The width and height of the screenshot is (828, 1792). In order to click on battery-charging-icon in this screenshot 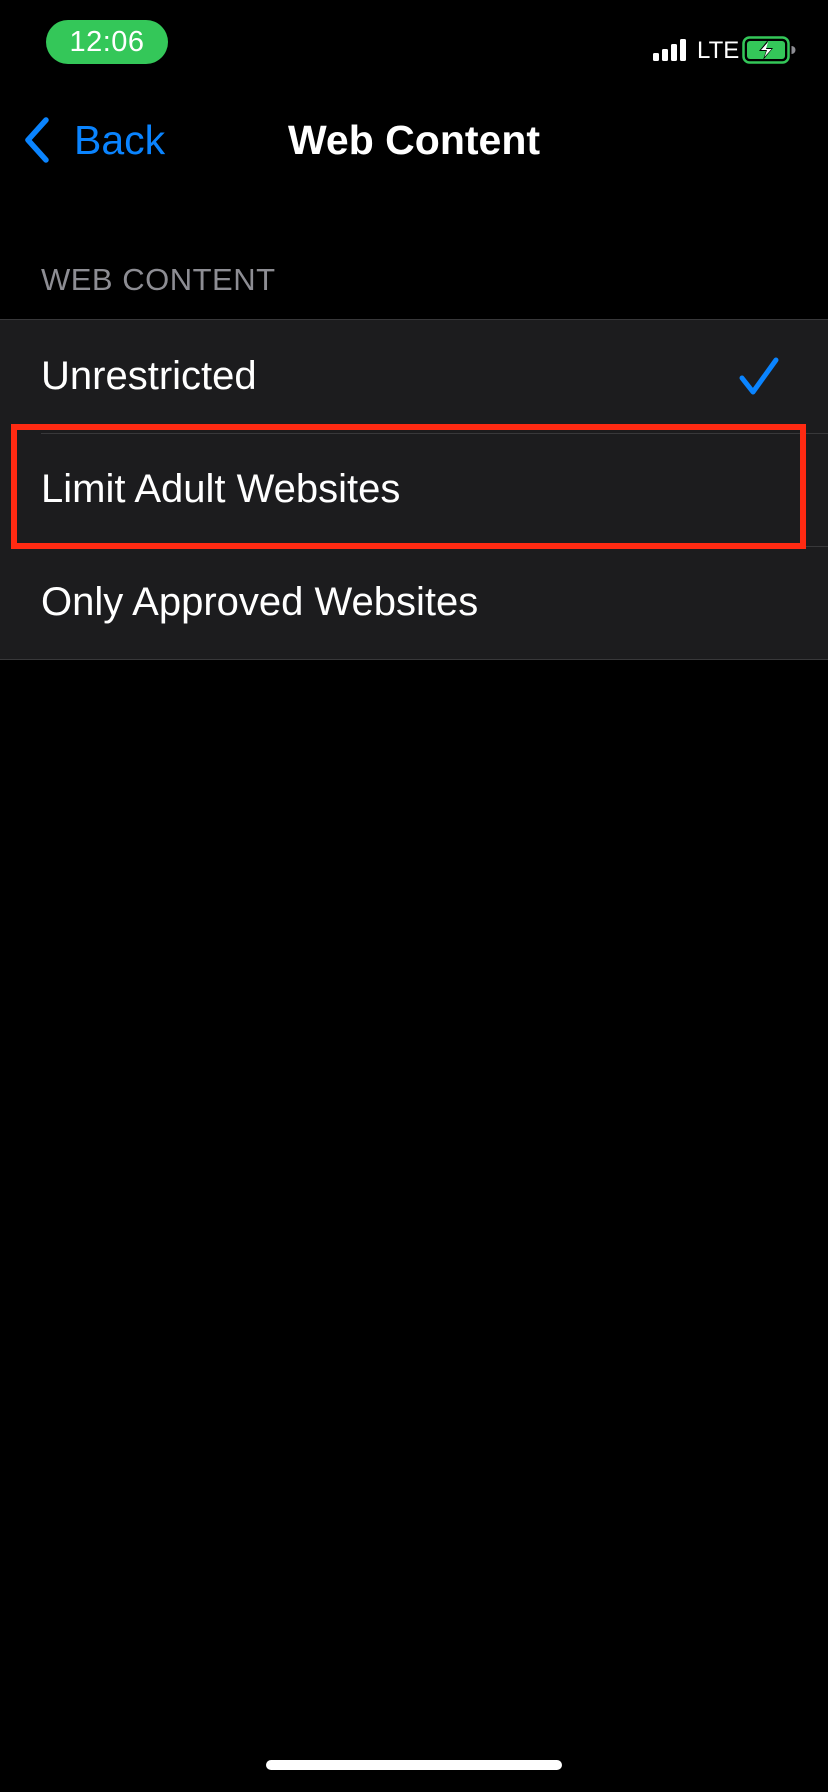, I will do `click(769, 50)`.